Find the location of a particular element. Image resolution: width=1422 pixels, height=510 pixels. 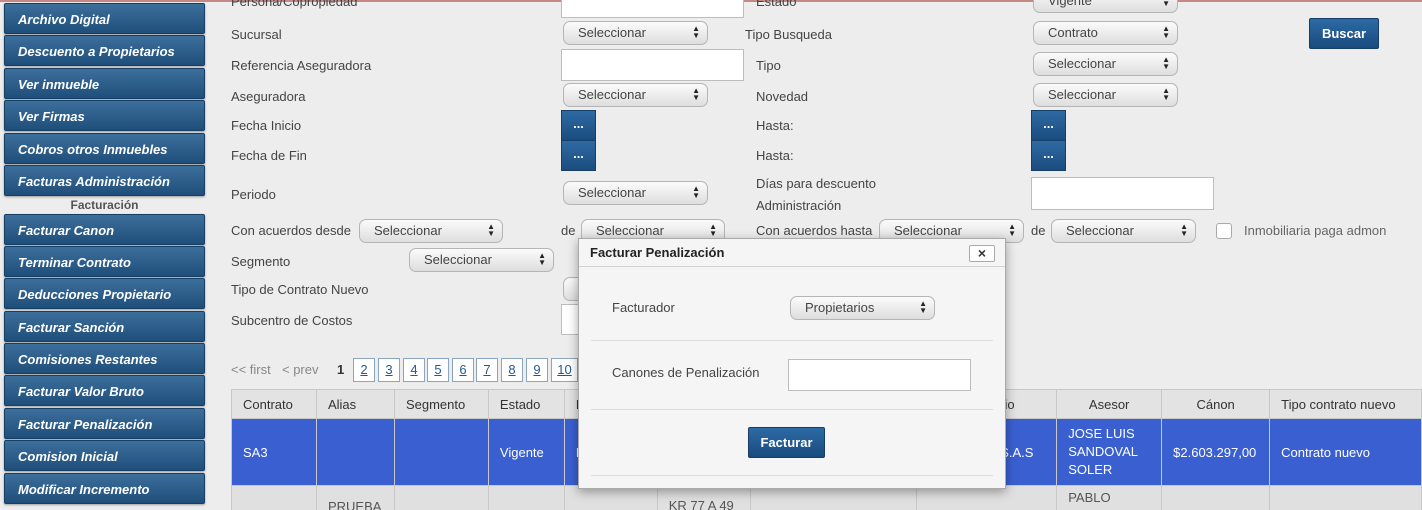

label-dias-administracion: Administración is located at coordinates (799, 205).